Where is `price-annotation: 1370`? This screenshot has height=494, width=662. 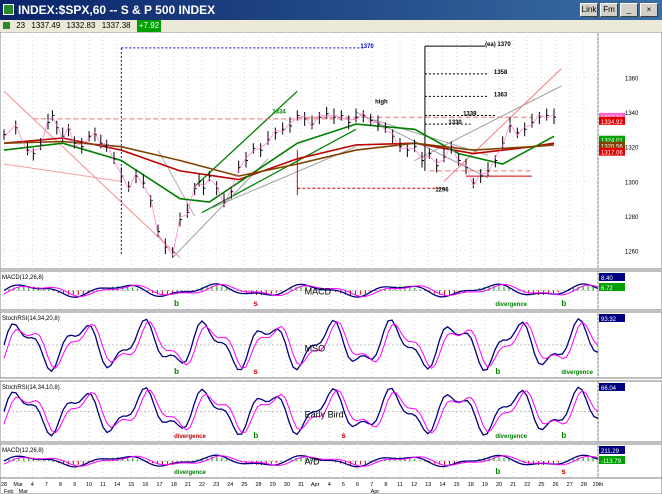
price-annotation: 1370 is located at coordinates (367, 47).